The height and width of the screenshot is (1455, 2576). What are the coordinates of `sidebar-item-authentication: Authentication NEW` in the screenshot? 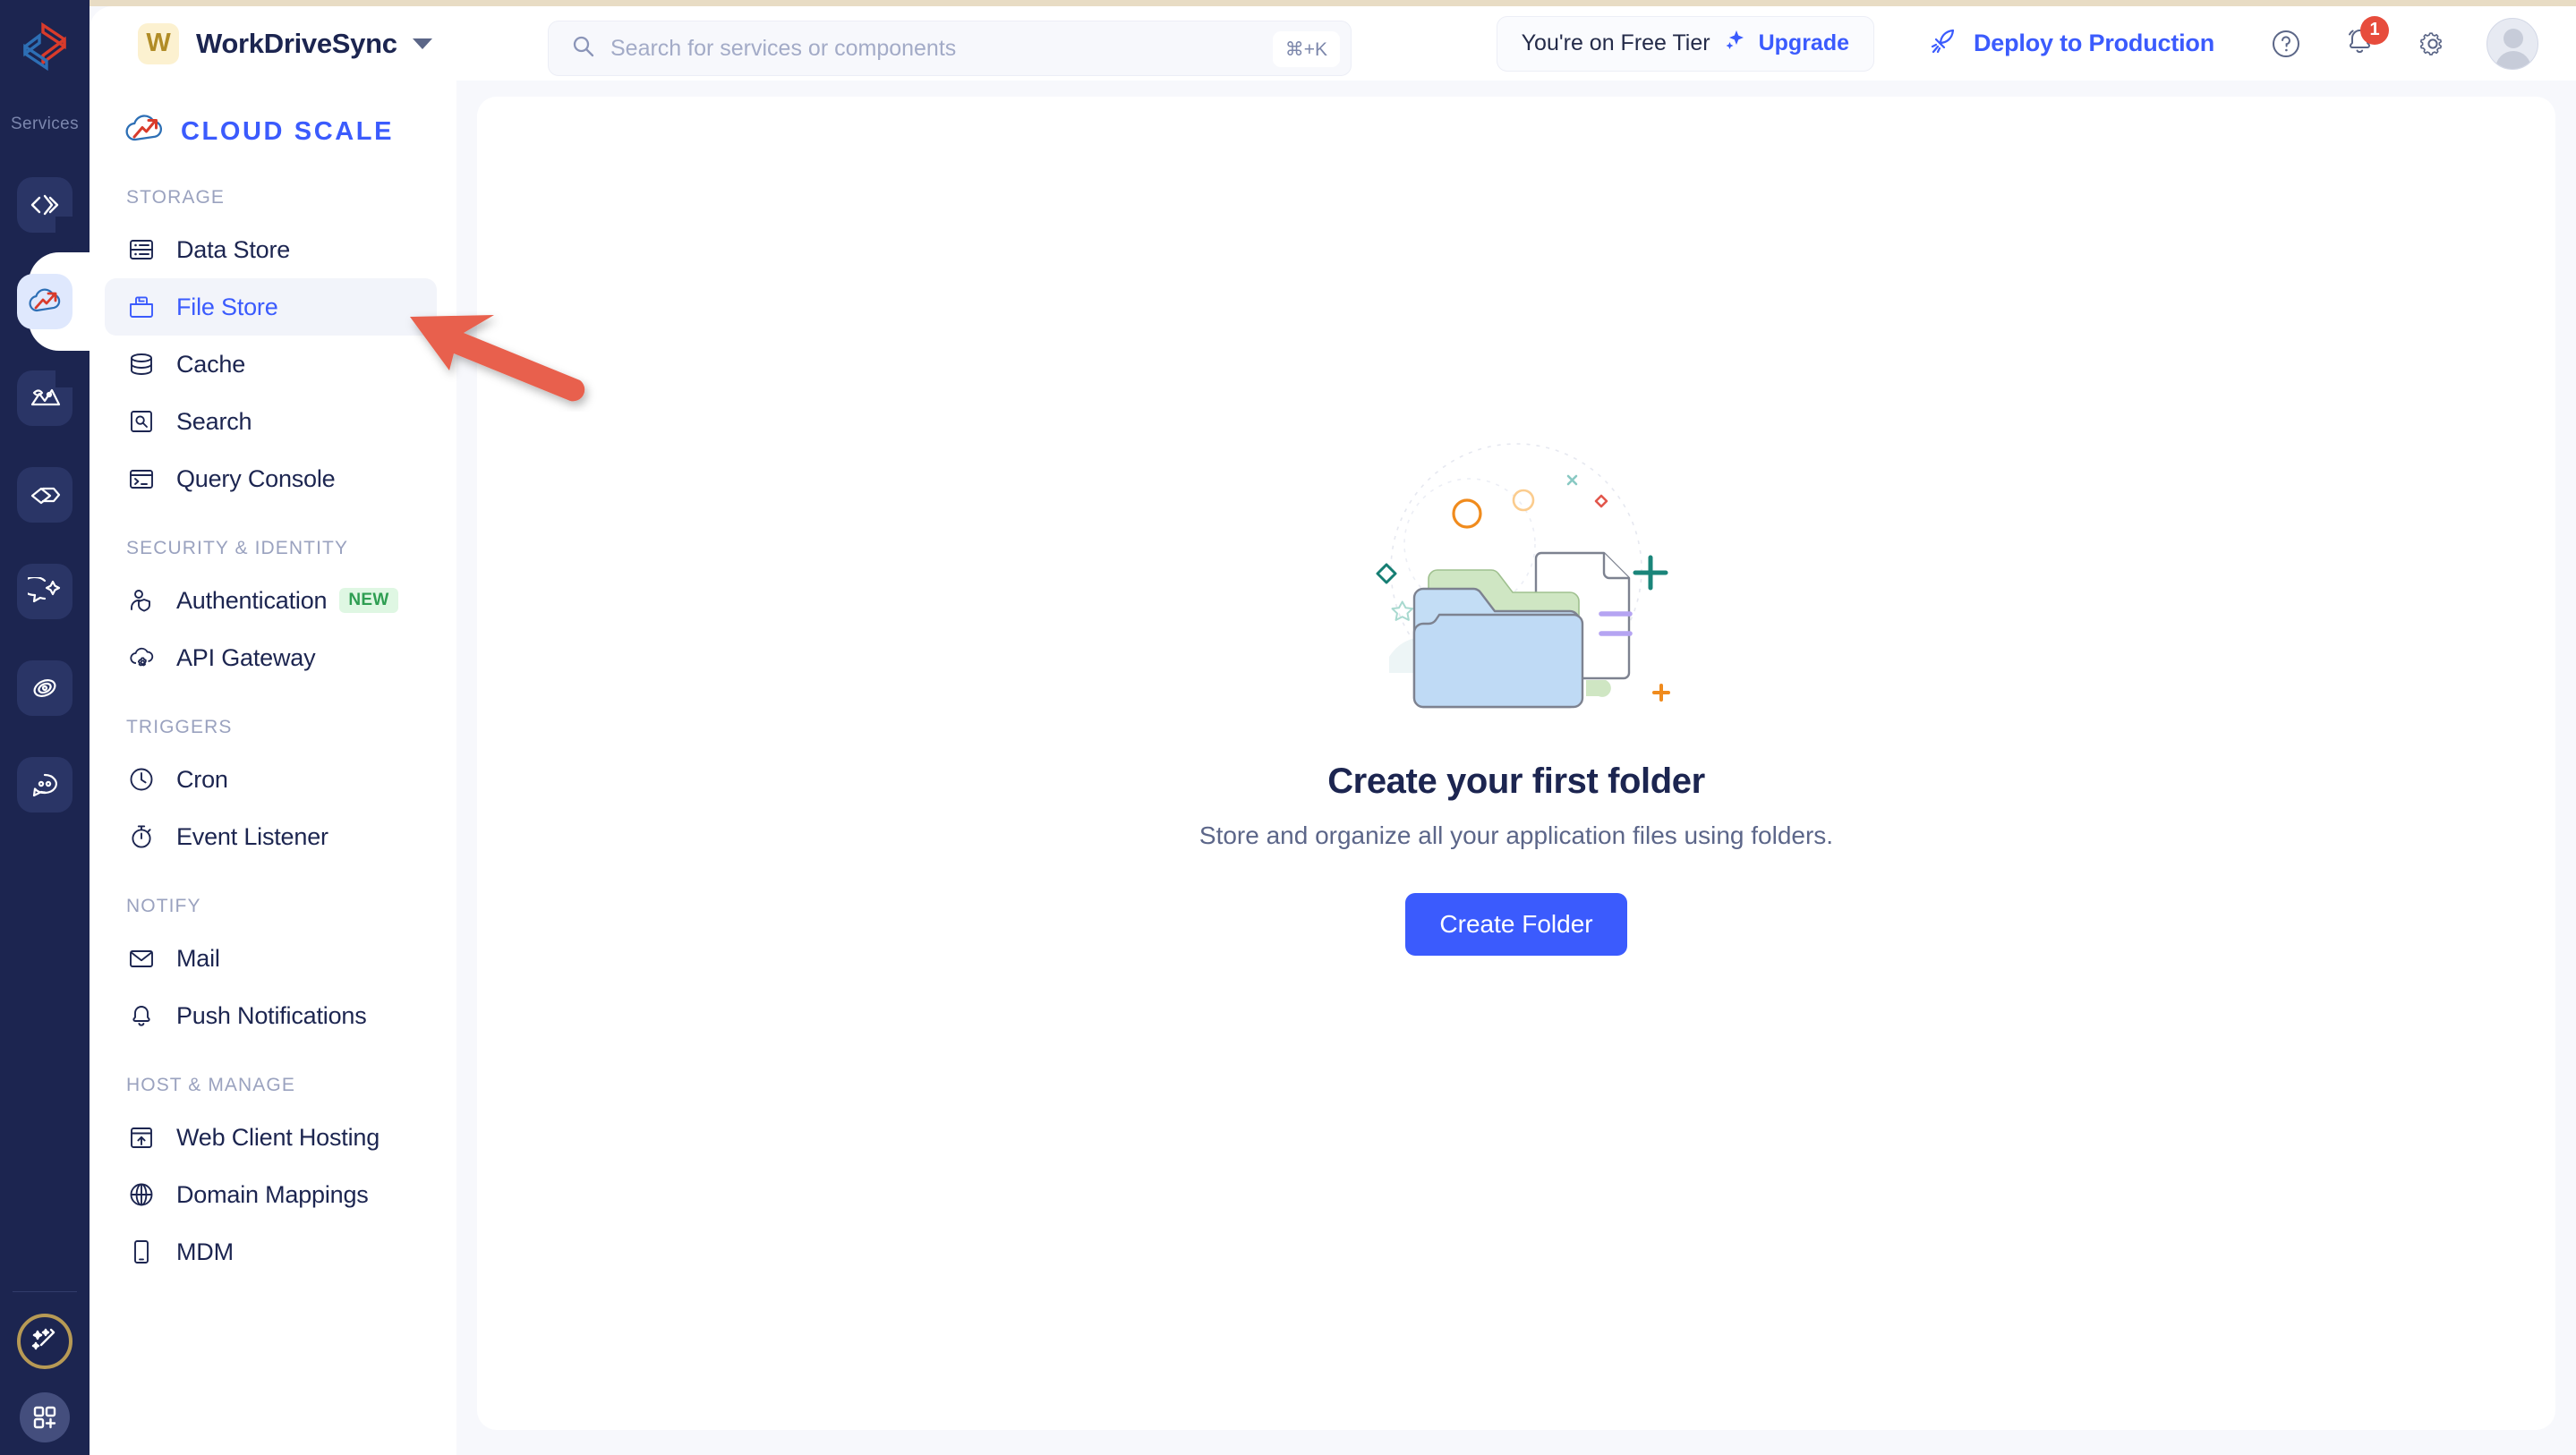 It's located at (271, 600).